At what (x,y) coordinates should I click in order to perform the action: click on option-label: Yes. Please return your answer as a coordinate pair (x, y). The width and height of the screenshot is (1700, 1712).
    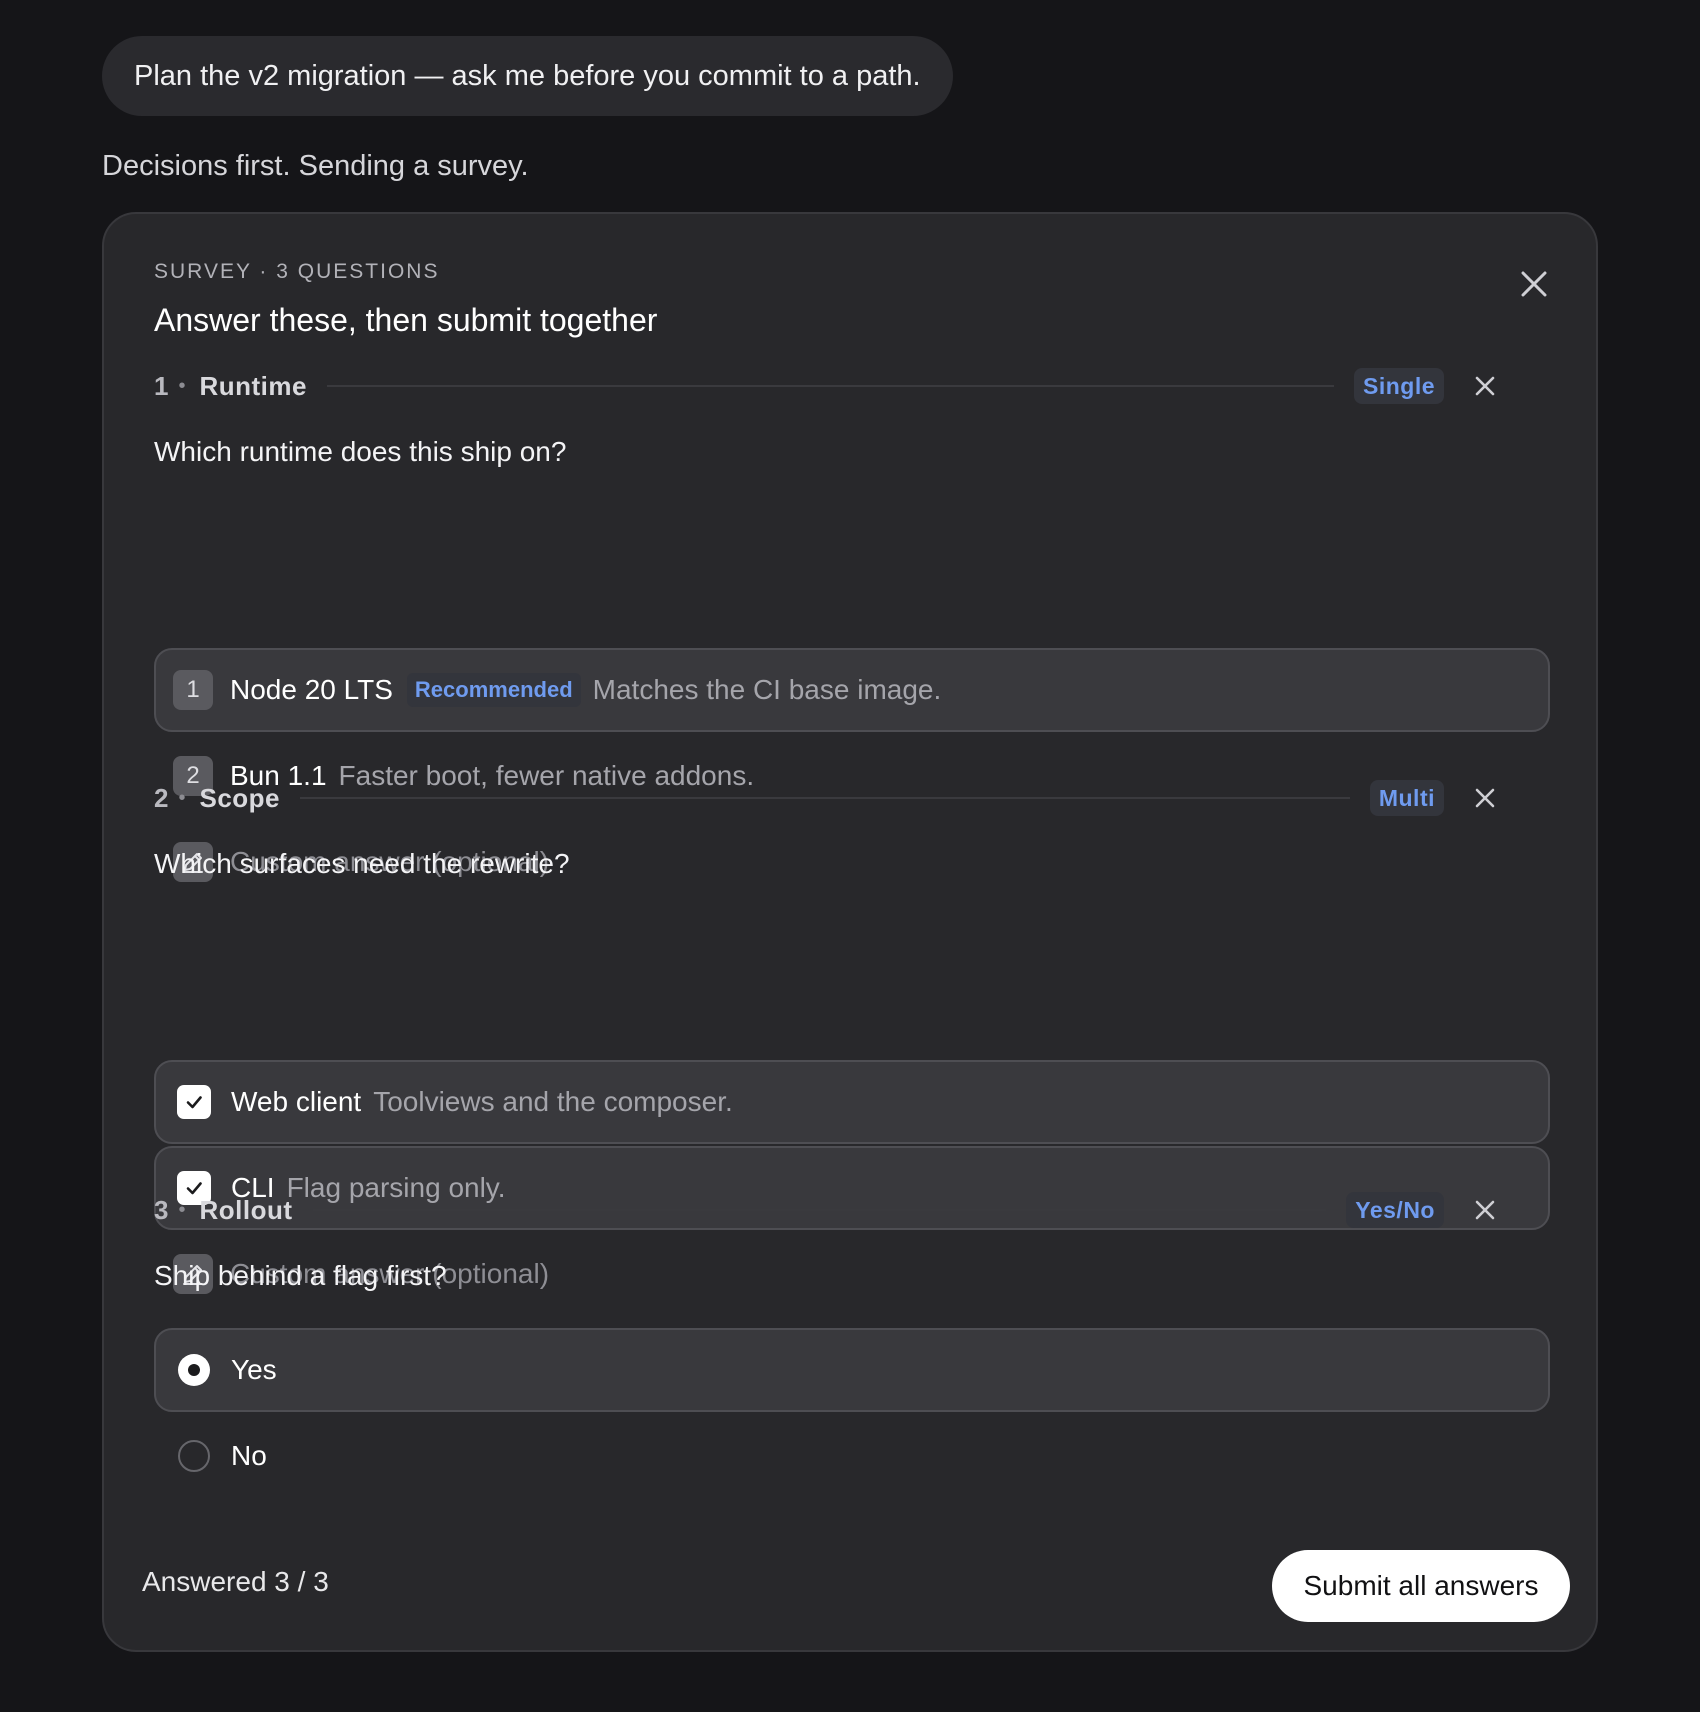
    Looking at the image, I should click on (254, 1369).